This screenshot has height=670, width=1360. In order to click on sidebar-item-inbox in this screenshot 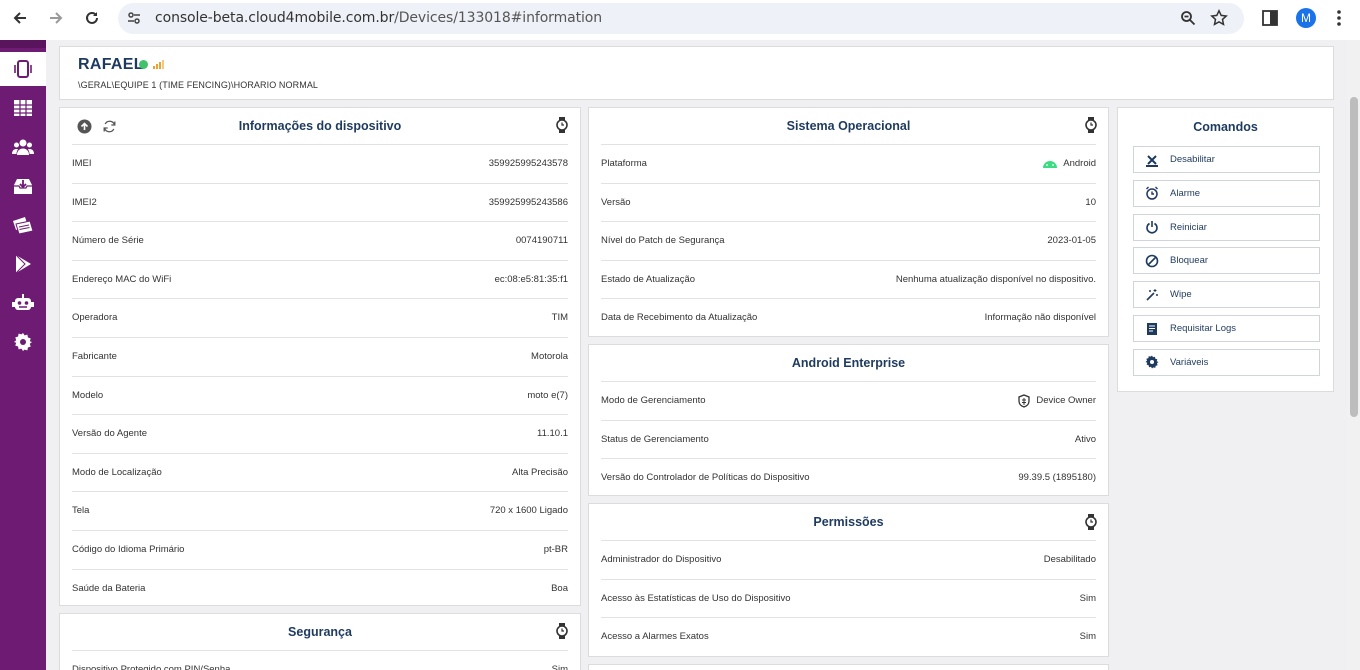, I will do `click(23, 186)`.